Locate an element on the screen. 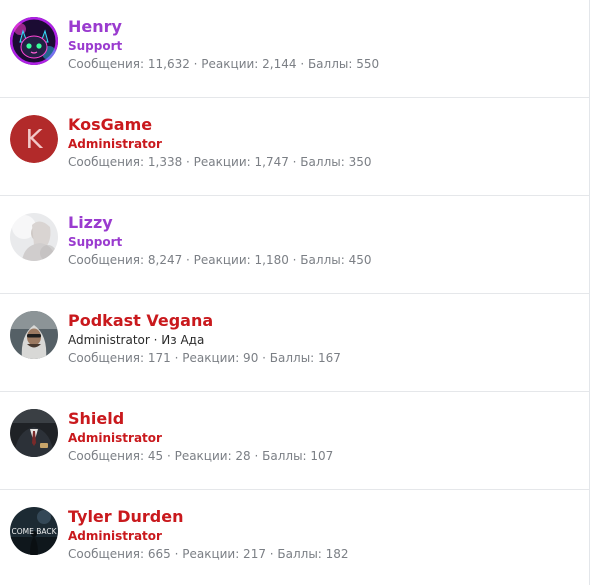  letter-avatar: K is located at coordinates (34, 139).